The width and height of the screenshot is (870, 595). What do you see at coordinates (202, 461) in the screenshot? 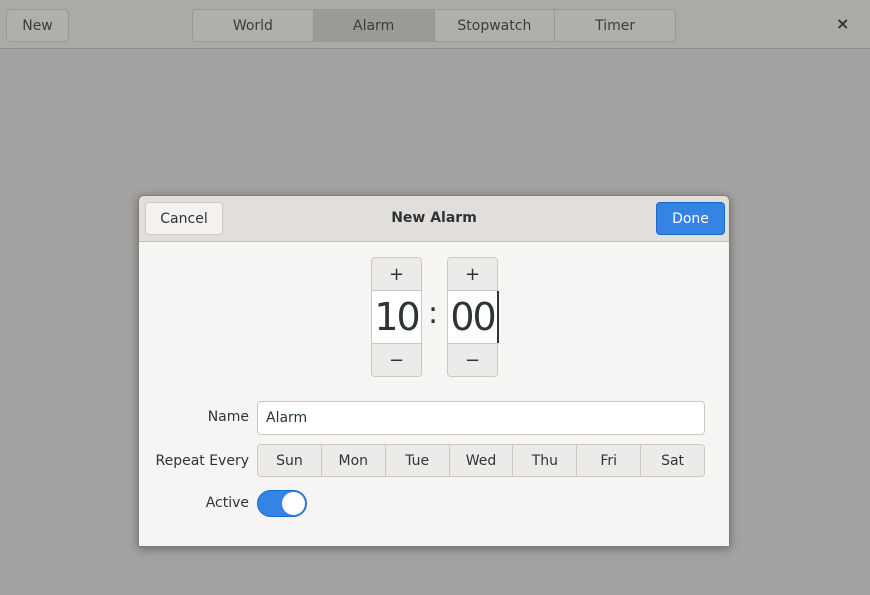
I see `repeat-label: Repeat Every` at bounding box center [202, 461].